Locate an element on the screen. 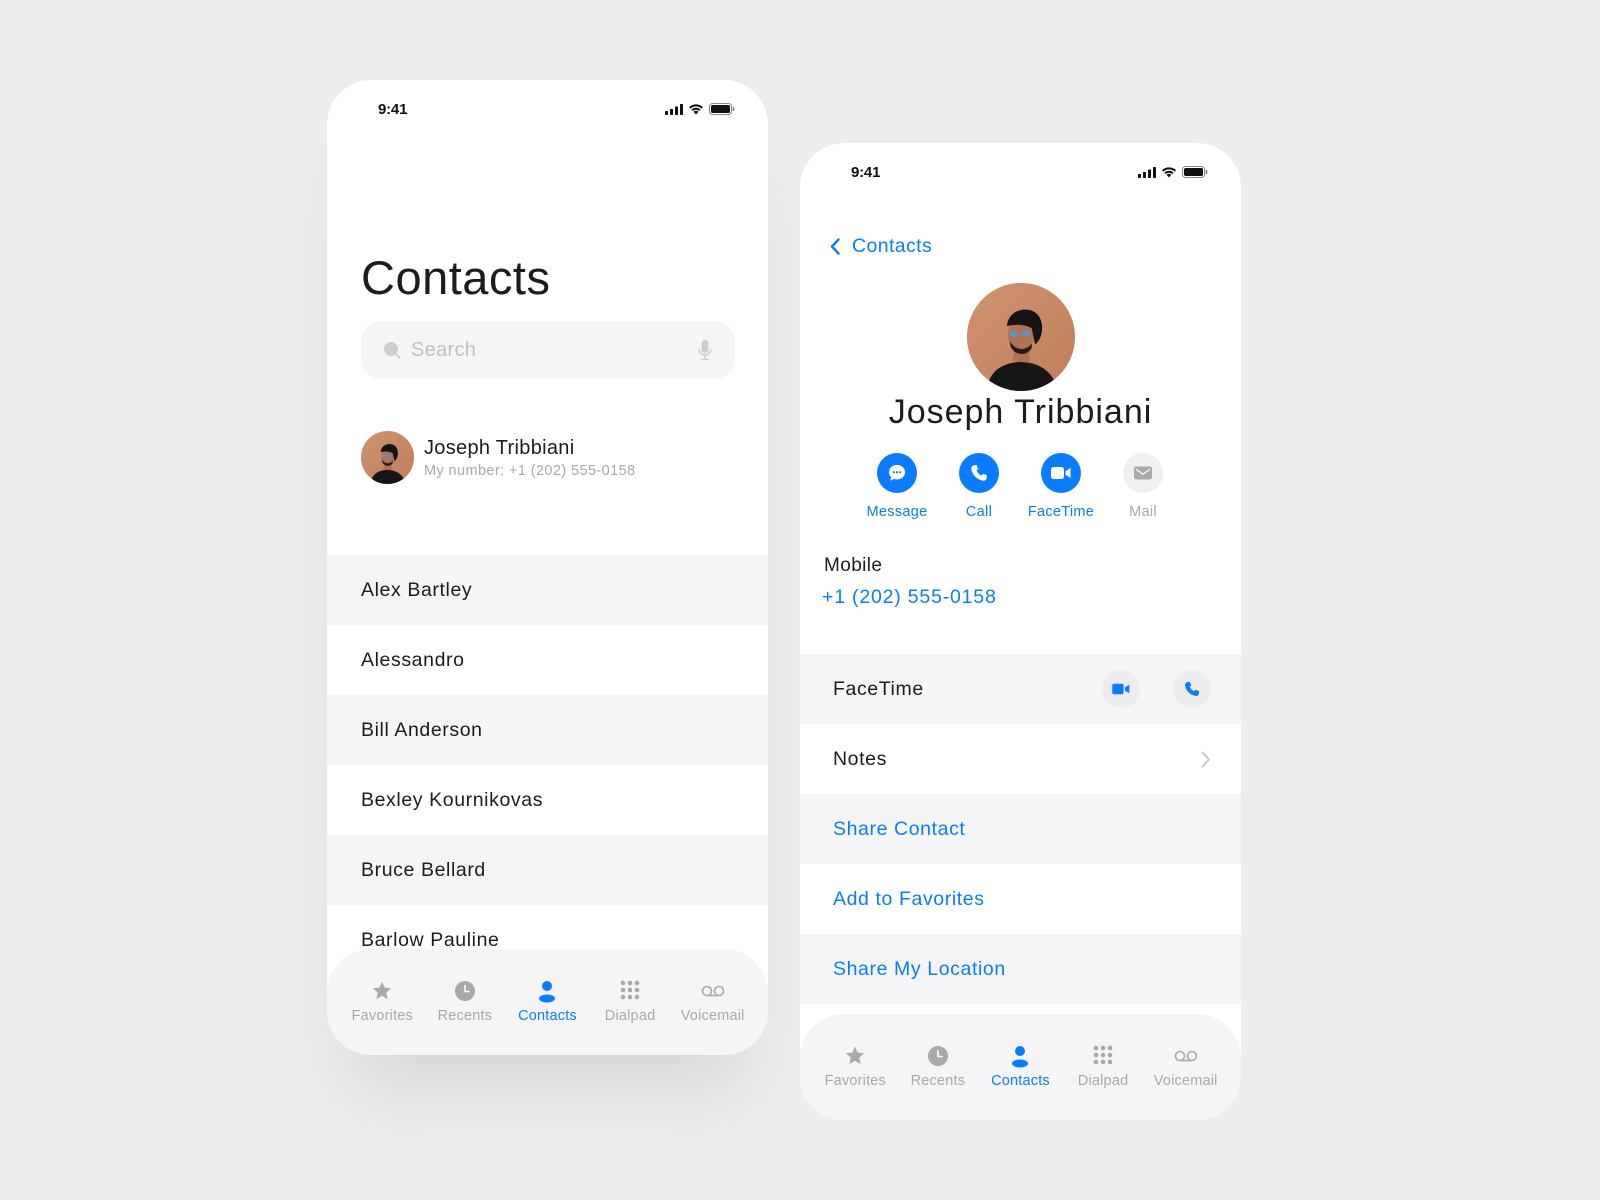 This screenshot has height=1200, width=1600. phone-field-label: Mobile is located at coordinates (853, 565).